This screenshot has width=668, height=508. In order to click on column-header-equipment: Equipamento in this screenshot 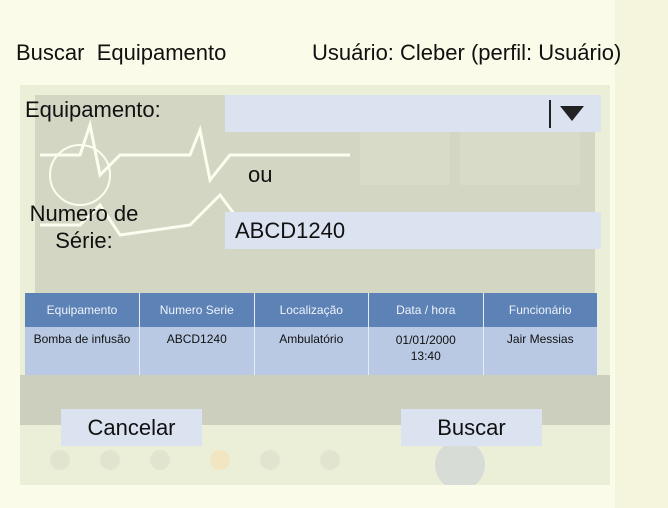, I will do `click(82, 310)`.